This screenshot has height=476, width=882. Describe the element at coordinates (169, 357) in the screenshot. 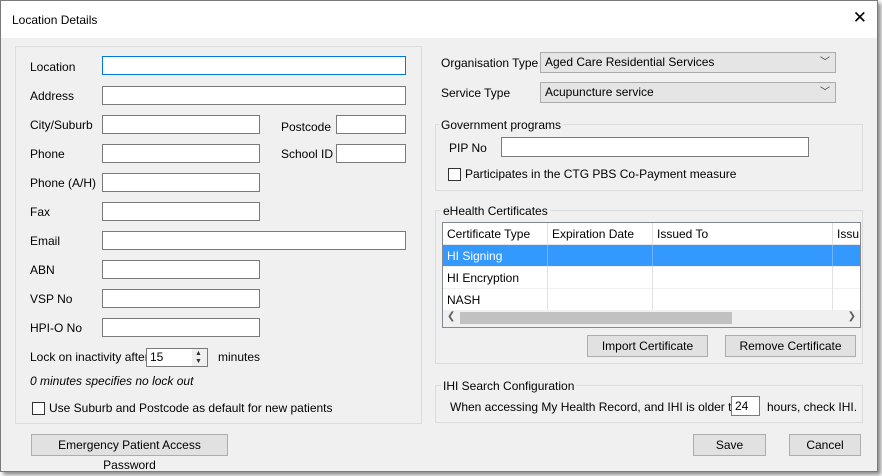

I see `lock-minutes-input: 15` at that location.